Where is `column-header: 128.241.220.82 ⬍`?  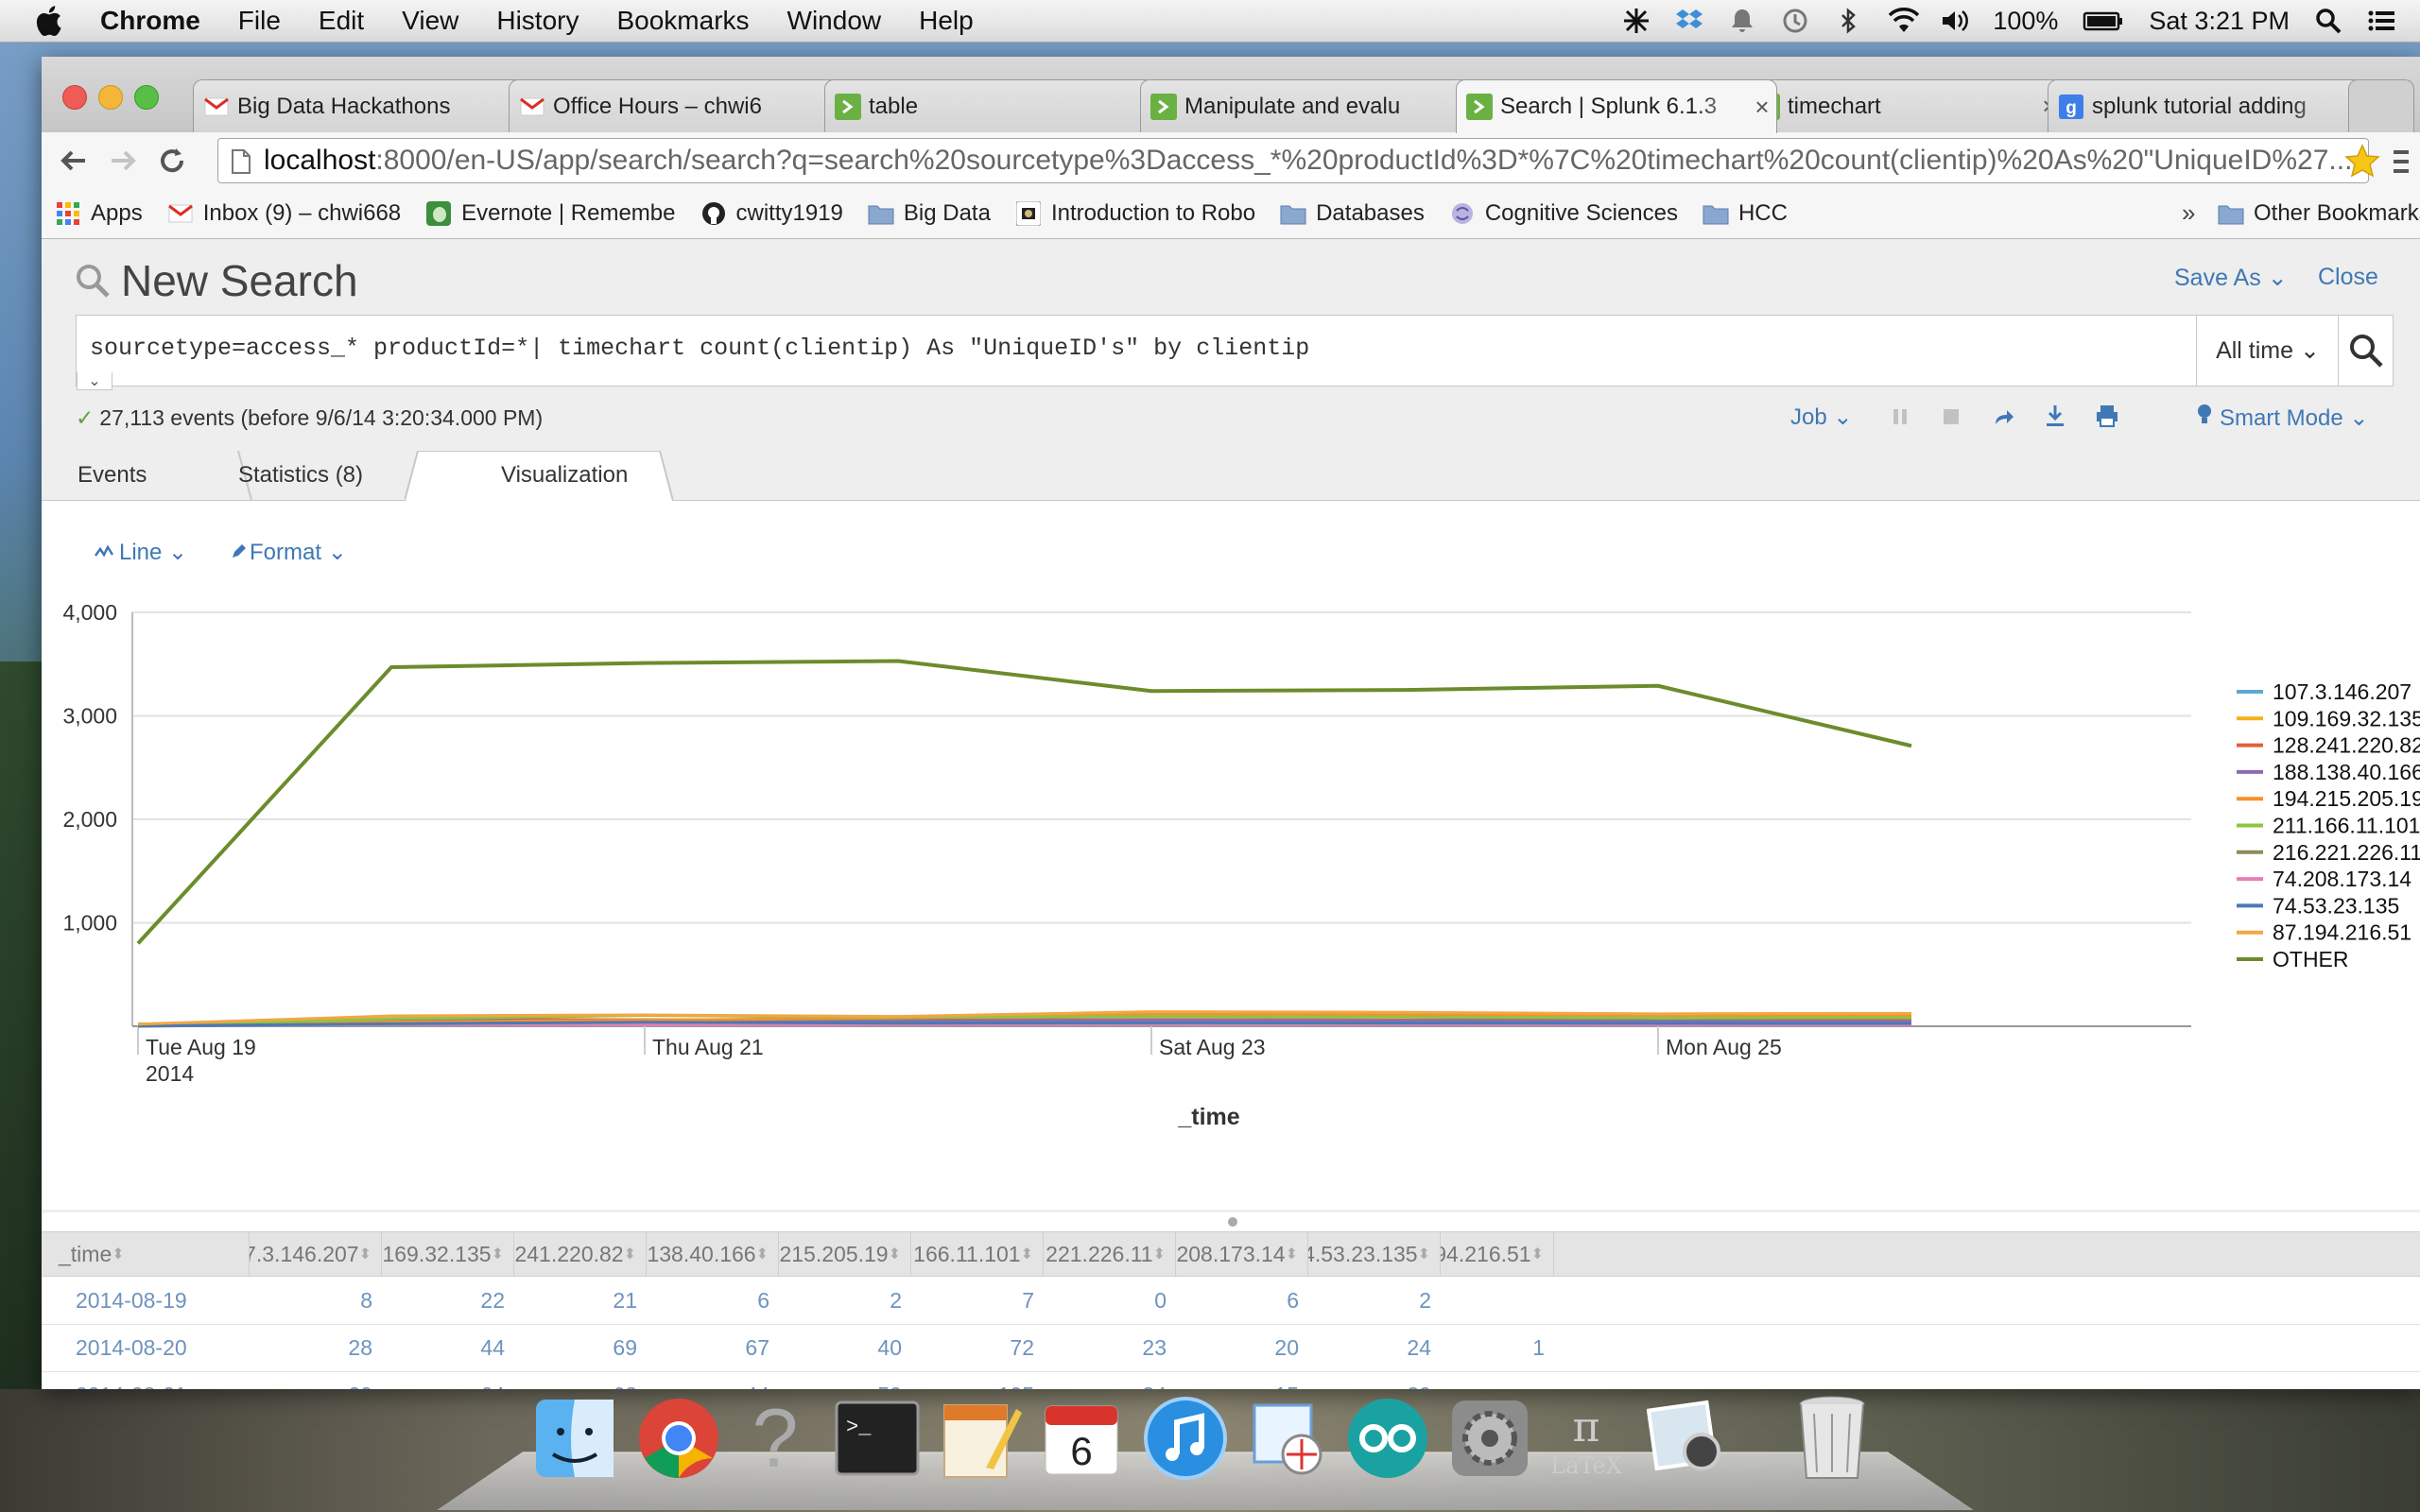
column-header: 128.241.220.82 ⬍ is located at coordinates (580, 1254).